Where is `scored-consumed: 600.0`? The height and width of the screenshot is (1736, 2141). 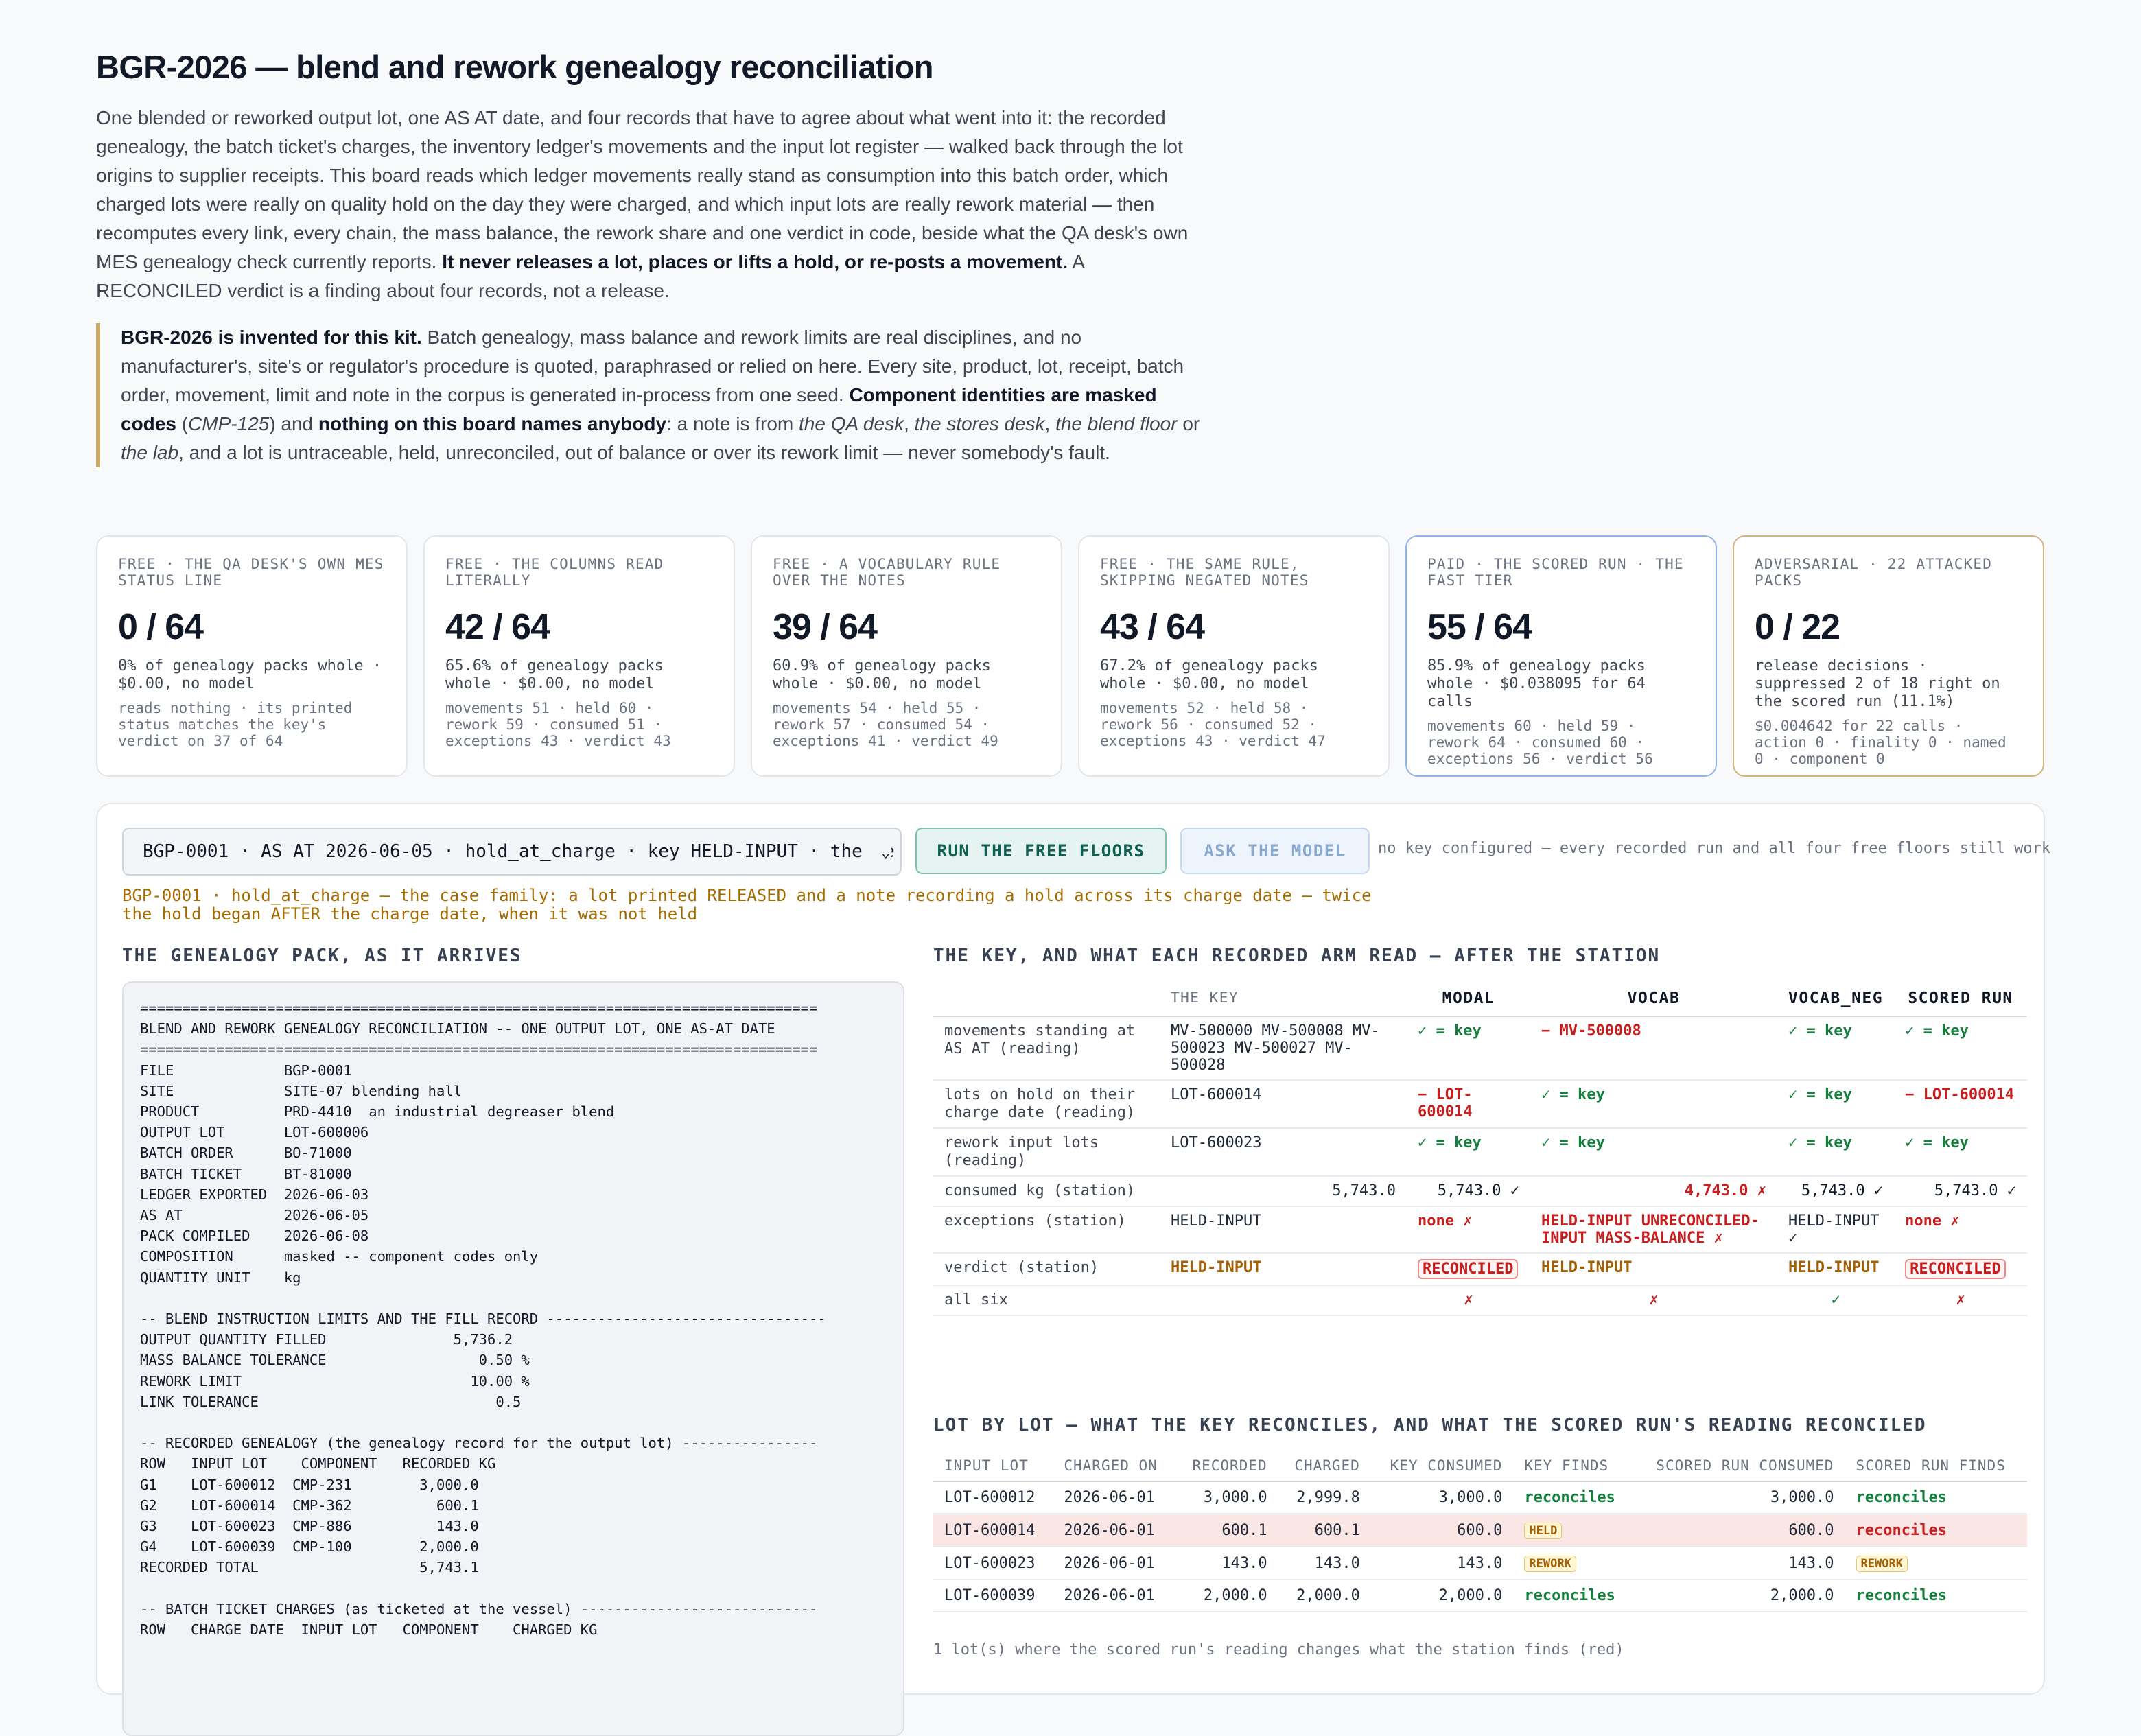 scored-consumed: 600.0 is located at coordinates (1739, 1530).